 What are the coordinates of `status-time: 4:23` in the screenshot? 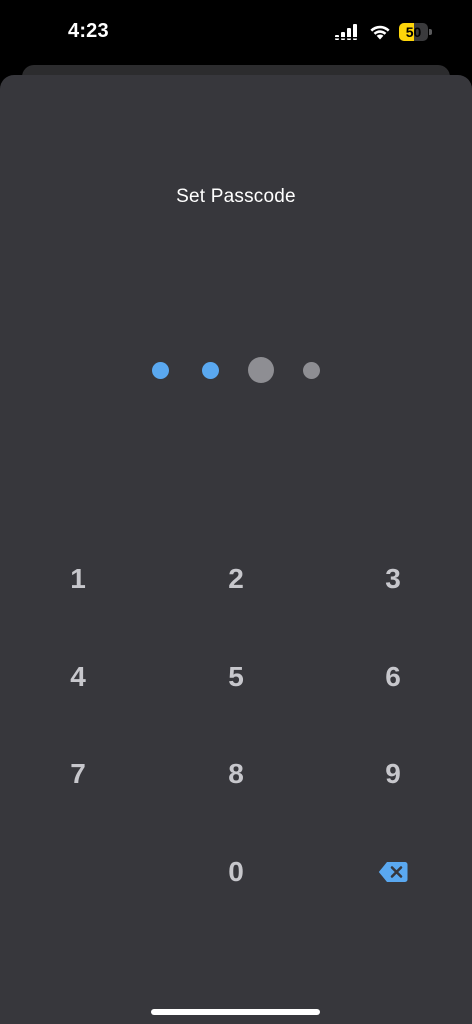 It's located at (88, 31).